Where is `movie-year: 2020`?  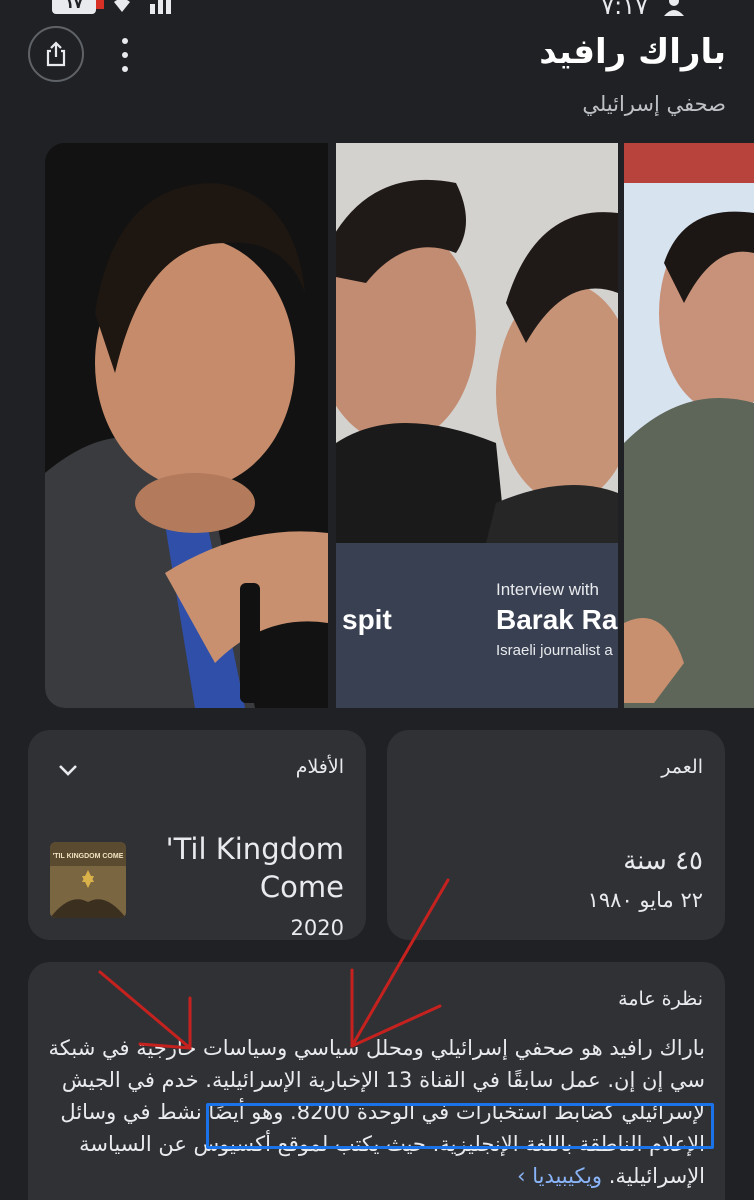
movie-year: 2020 is located at coordinates (317, 928).